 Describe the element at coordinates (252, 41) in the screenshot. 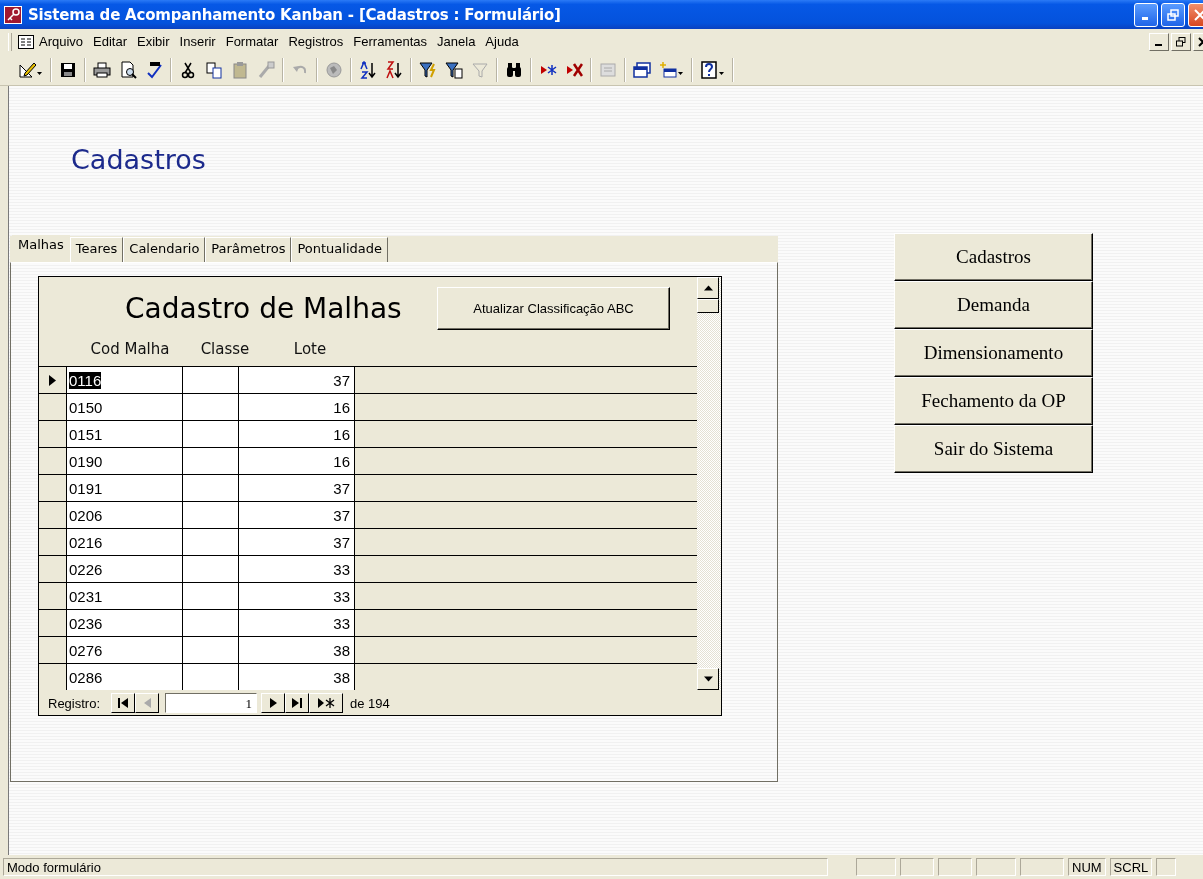

I see `menu-item: Formatar` at that location.